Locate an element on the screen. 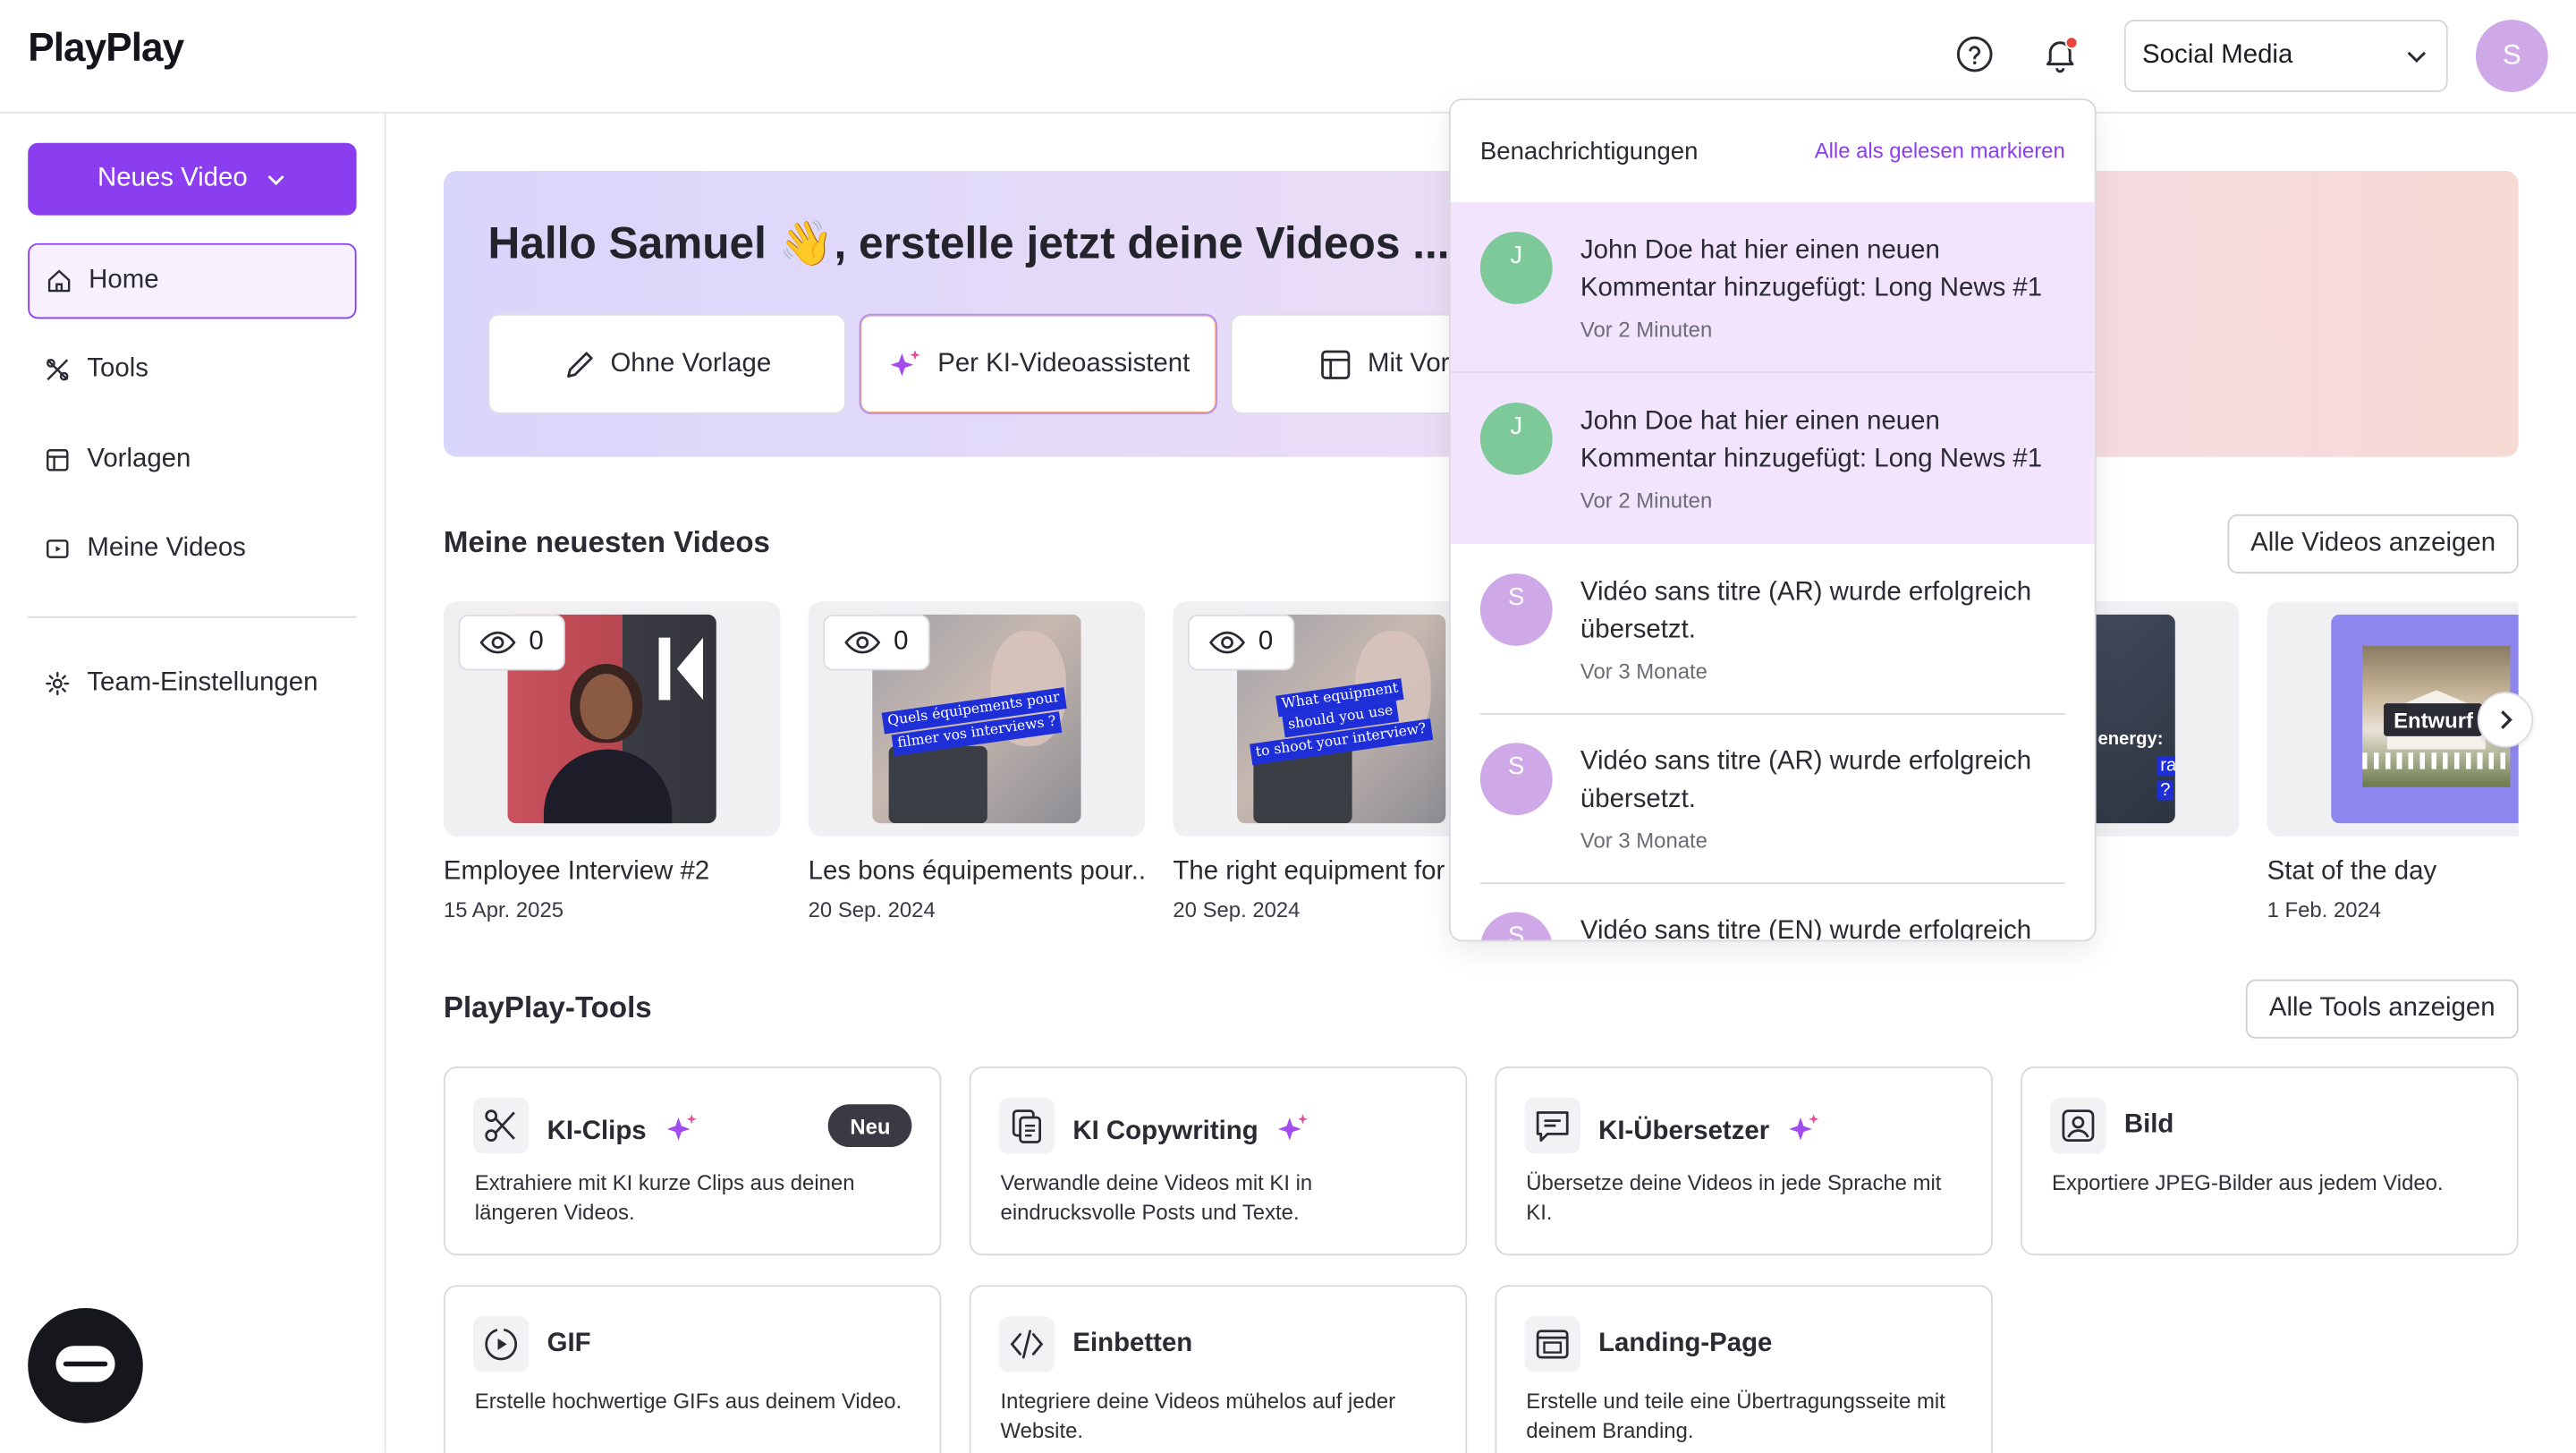  sidebar-item-label: Vorlagen is located at coordinates (139, 459).